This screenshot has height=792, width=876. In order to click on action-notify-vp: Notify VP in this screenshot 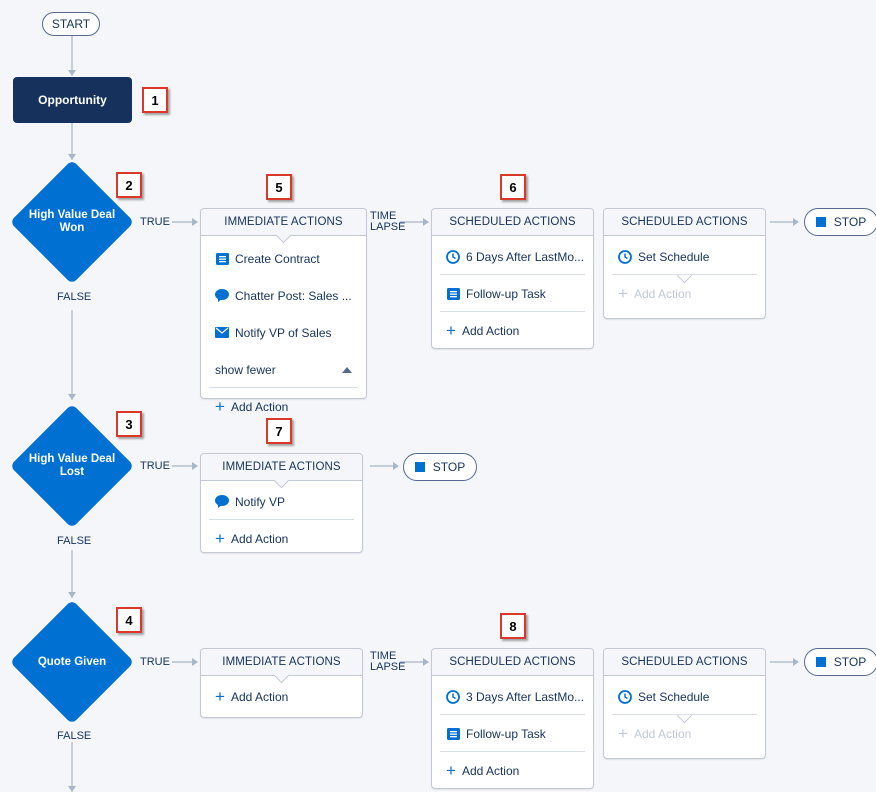, I will do `click(281, 501)`.